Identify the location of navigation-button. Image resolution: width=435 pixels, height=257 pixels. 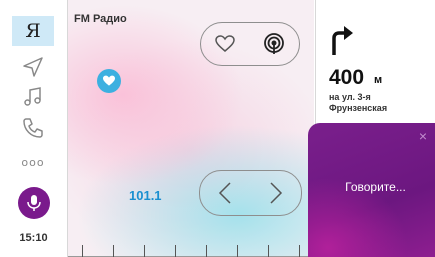
(33, 67).